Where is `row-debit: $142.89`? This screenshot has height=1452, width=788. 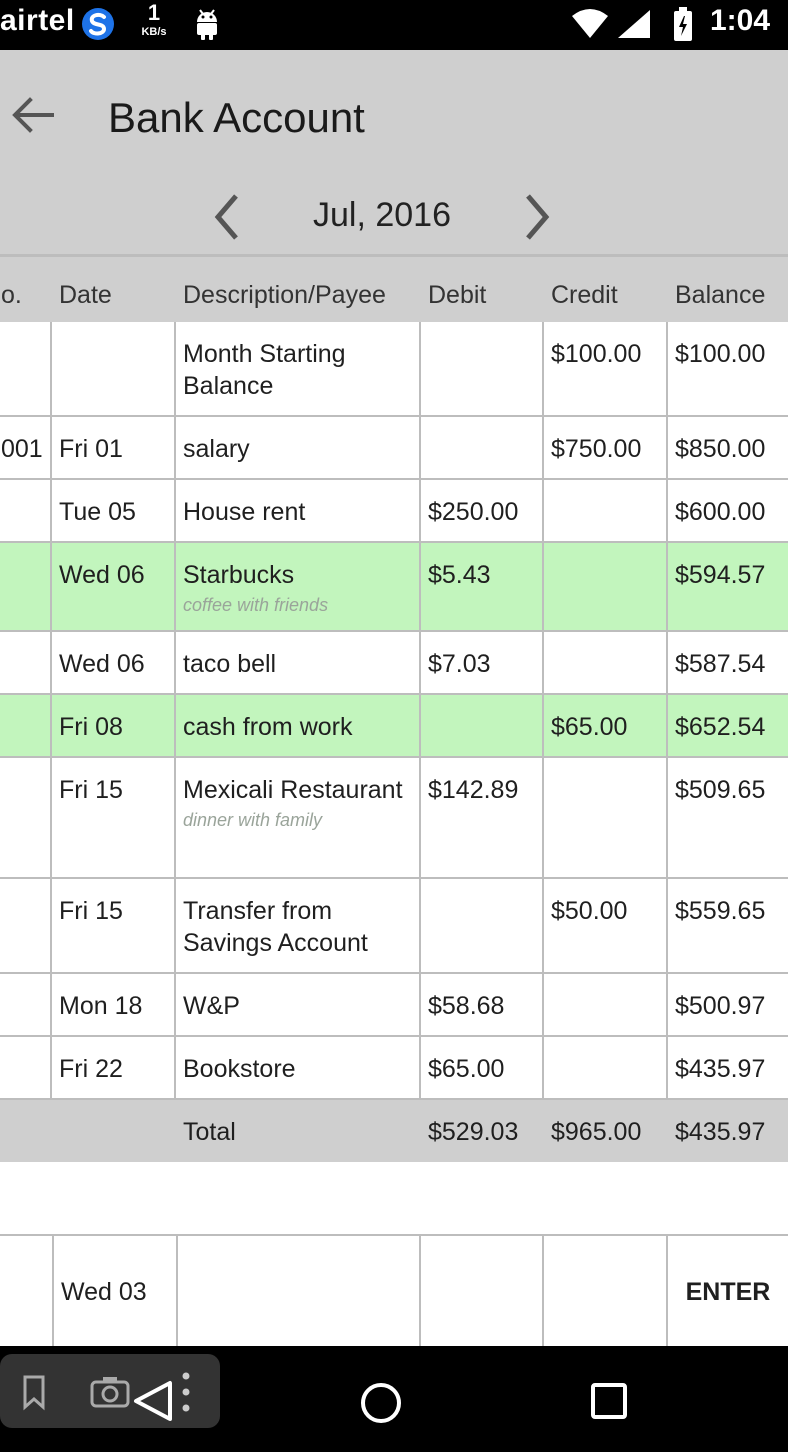
row-debit: $142.89 is located at coordinates (482, 817).